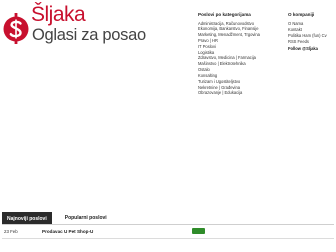  Describe the element at coordinates (241, 93) in the screenshot. I see `category-link: Obrazovanje | Edukacija` at that location.